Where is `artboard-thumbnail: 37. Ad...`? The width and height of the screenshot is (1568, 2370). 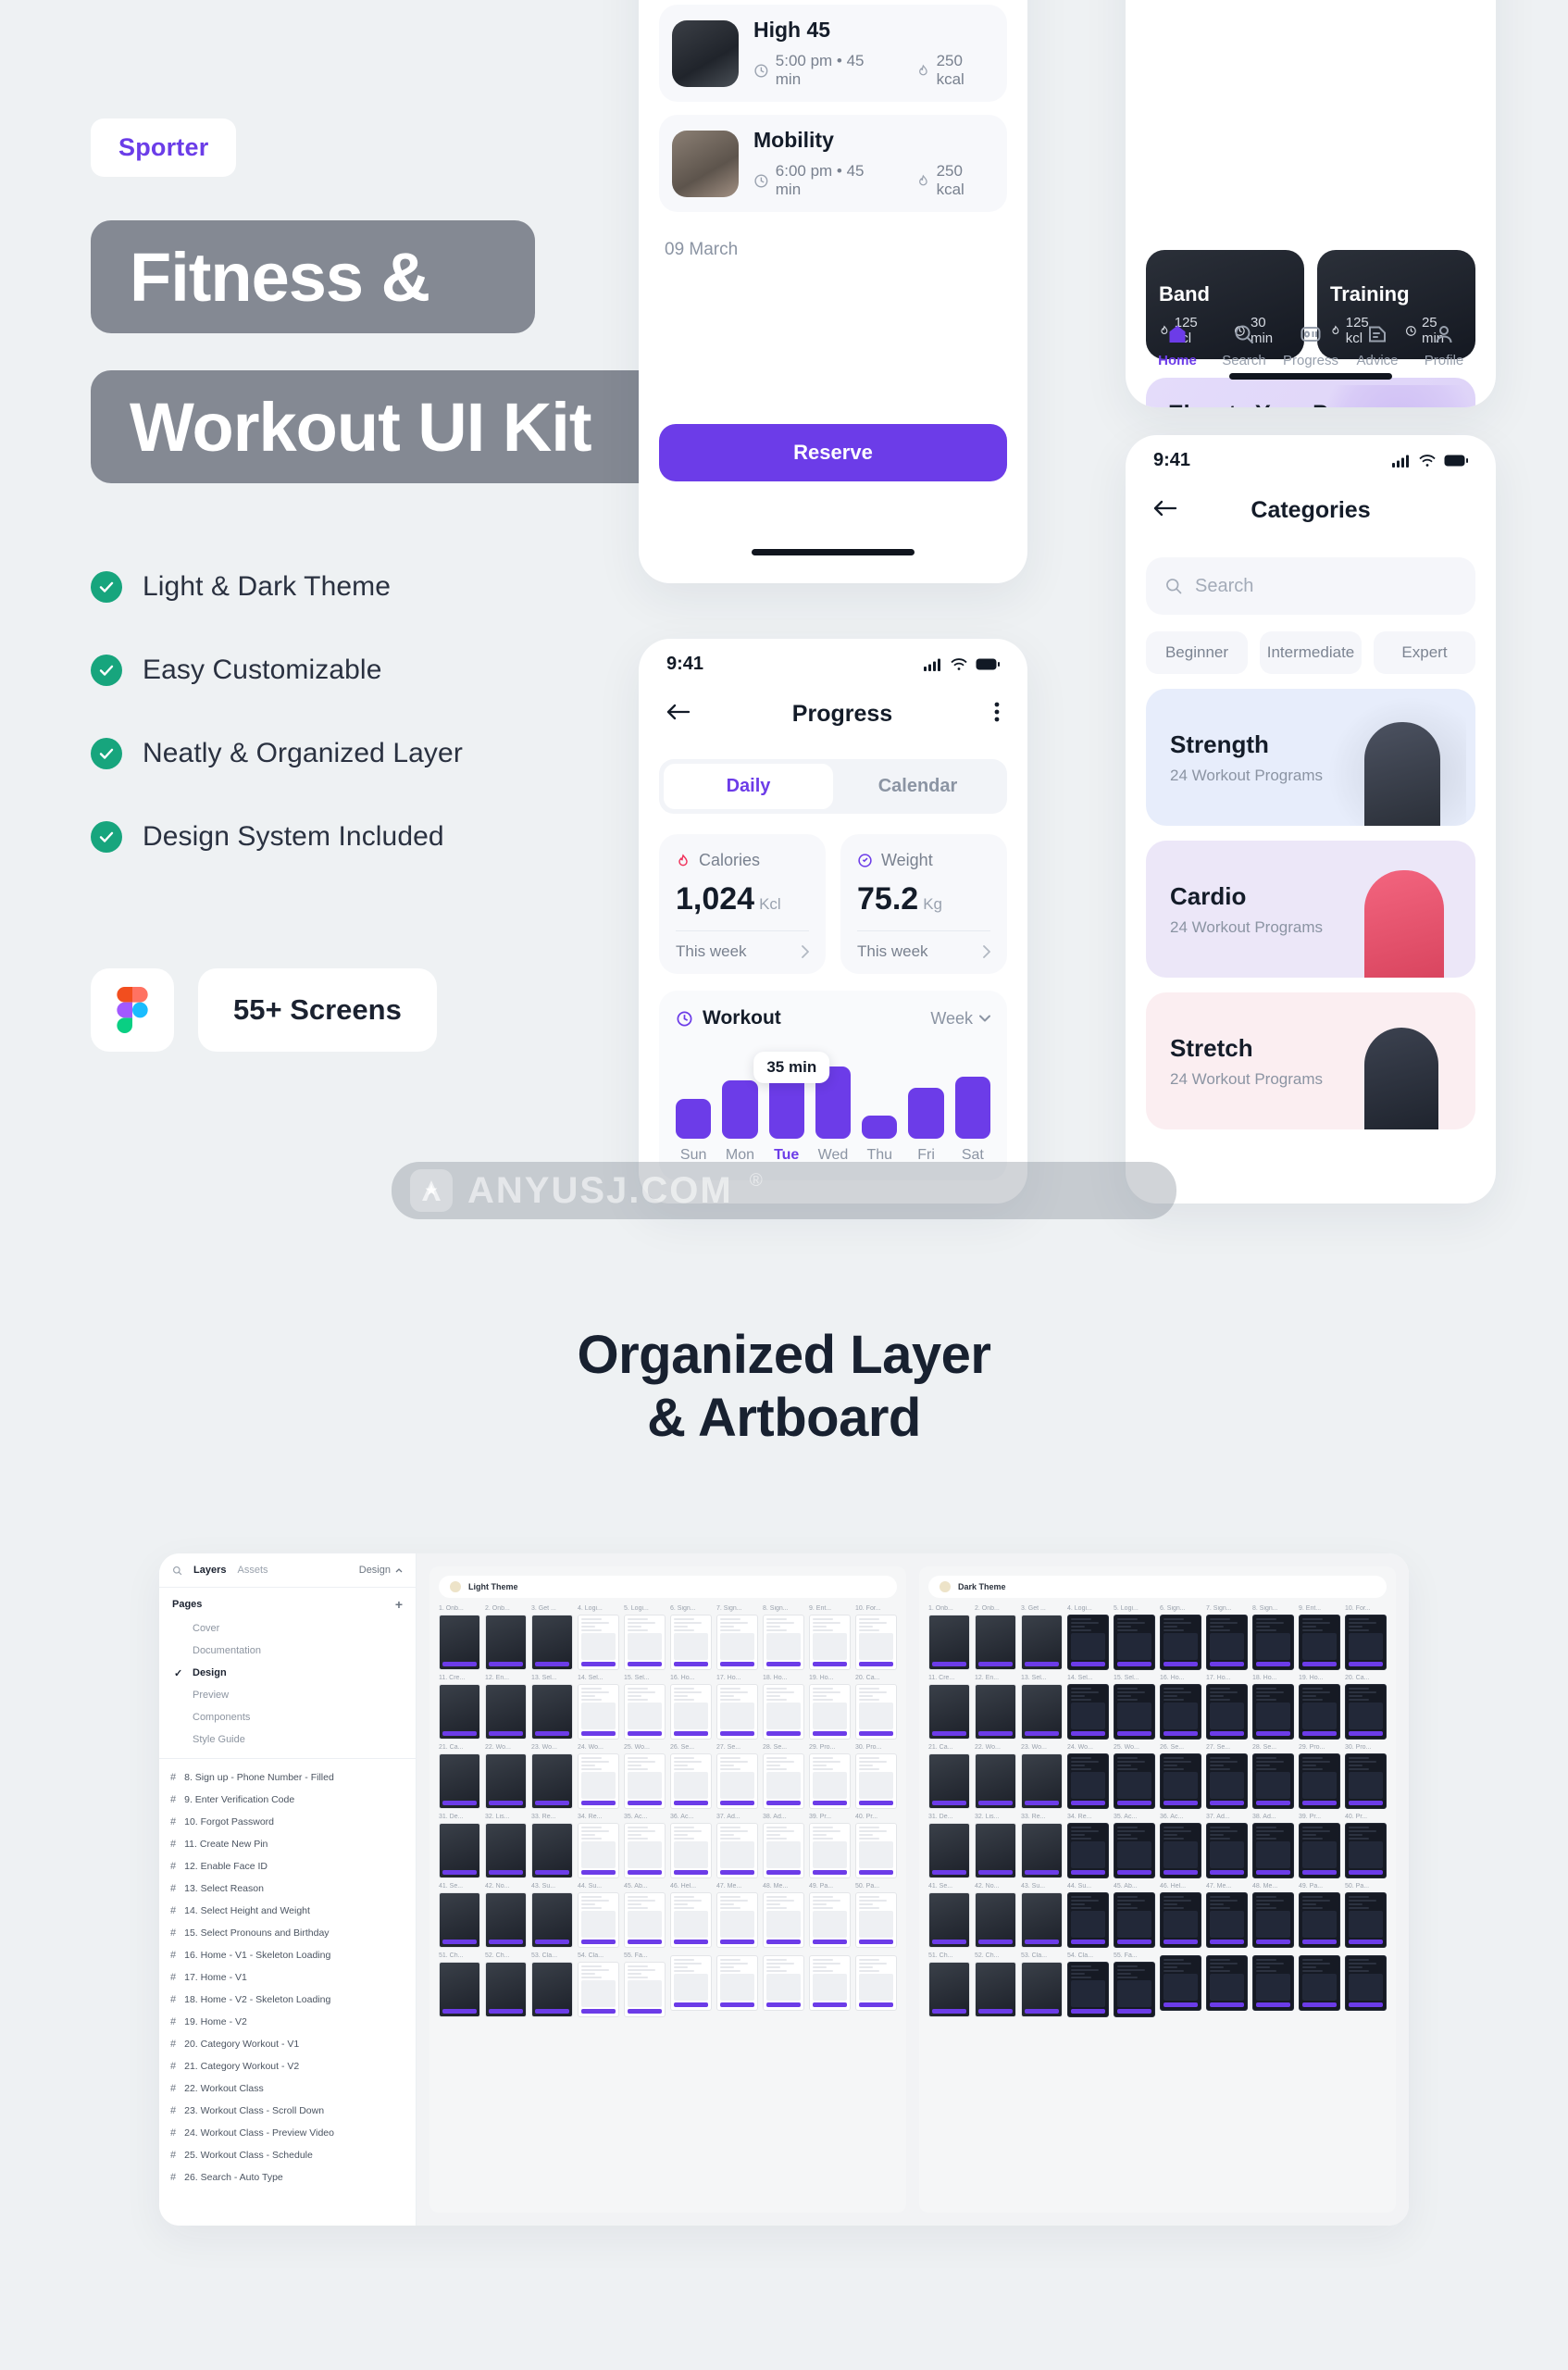
artboard-thumbnail: 37. Ad... is located at coordinates (1227, 1846).